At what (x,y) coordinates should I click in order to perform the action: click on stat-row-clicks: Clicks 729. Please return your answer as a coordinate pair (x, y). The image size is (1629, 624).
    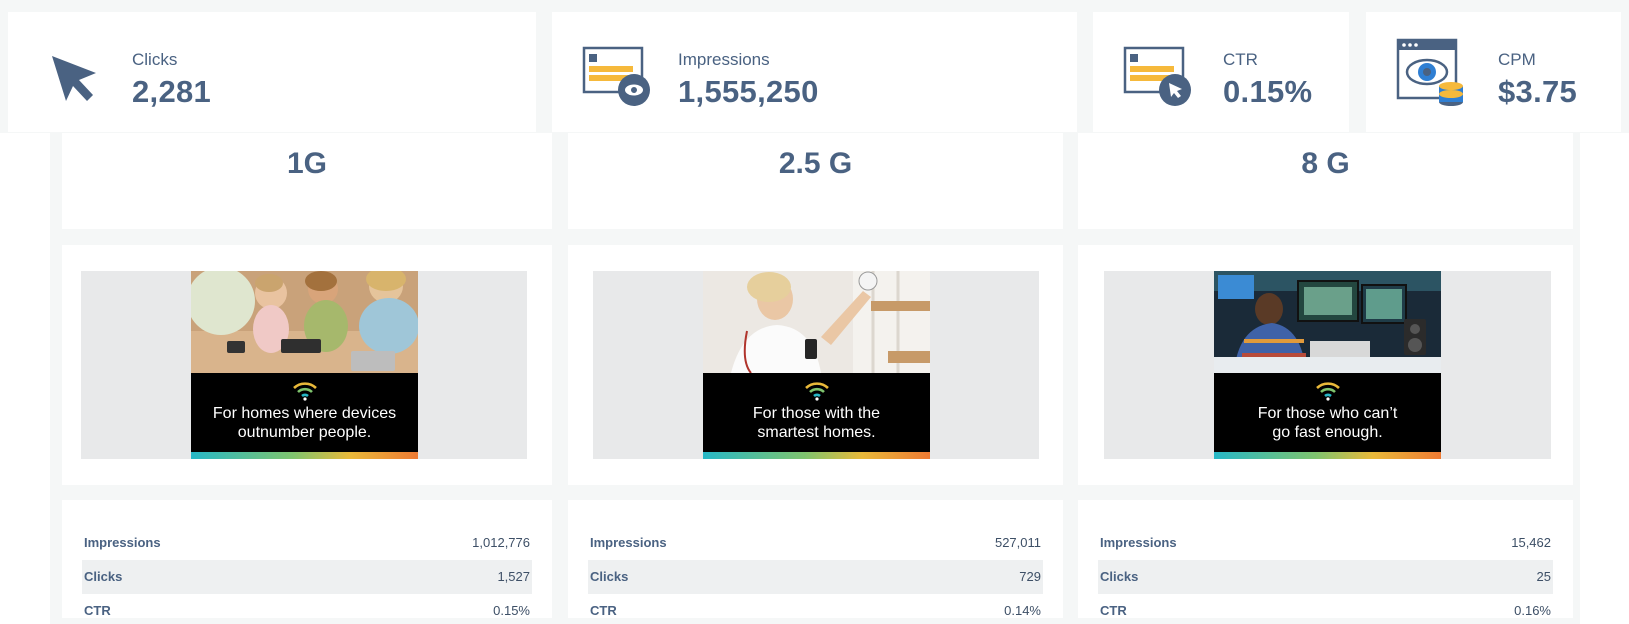
    Looking at the image, I should click on (815, 577).